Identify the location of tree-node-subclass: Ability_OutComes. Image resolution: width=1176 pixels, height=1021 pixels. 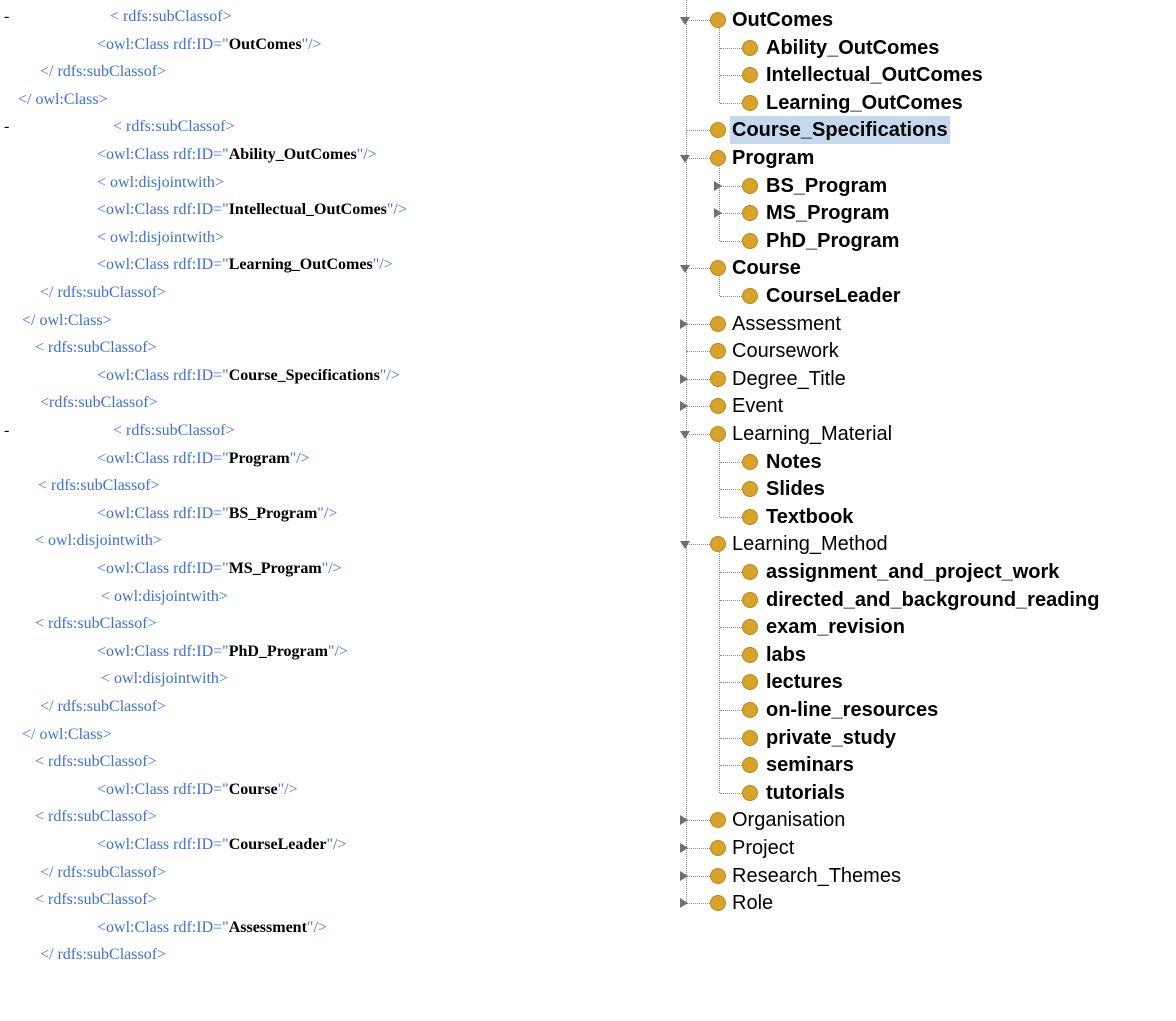
(926, 48).